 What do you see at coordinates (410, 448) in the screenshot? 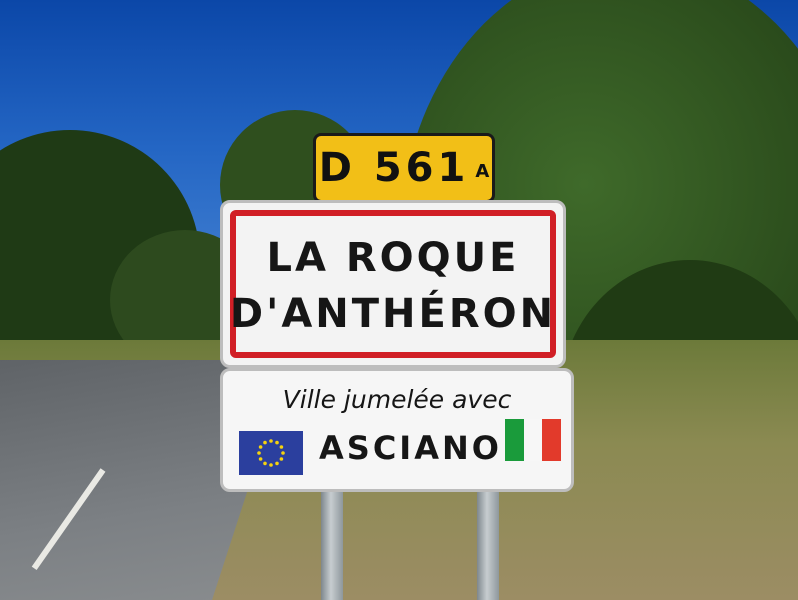
I see `twin-city-name: ASCIANO` at bounding box center [410, 448].